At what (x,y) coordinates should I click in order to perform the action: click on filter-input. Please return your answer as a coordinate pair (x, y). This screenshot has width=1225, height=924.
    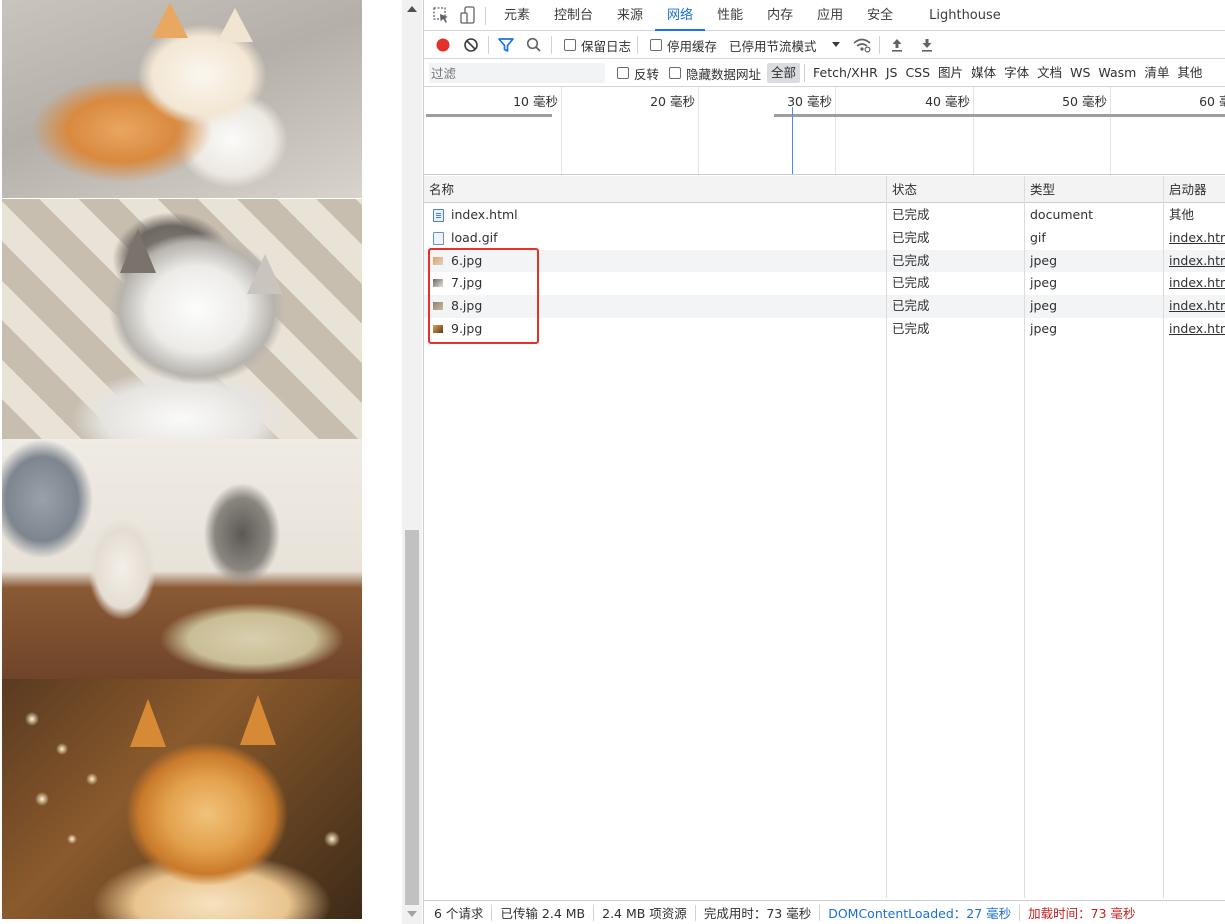
    Looking at the image, I should click on (517, 73).